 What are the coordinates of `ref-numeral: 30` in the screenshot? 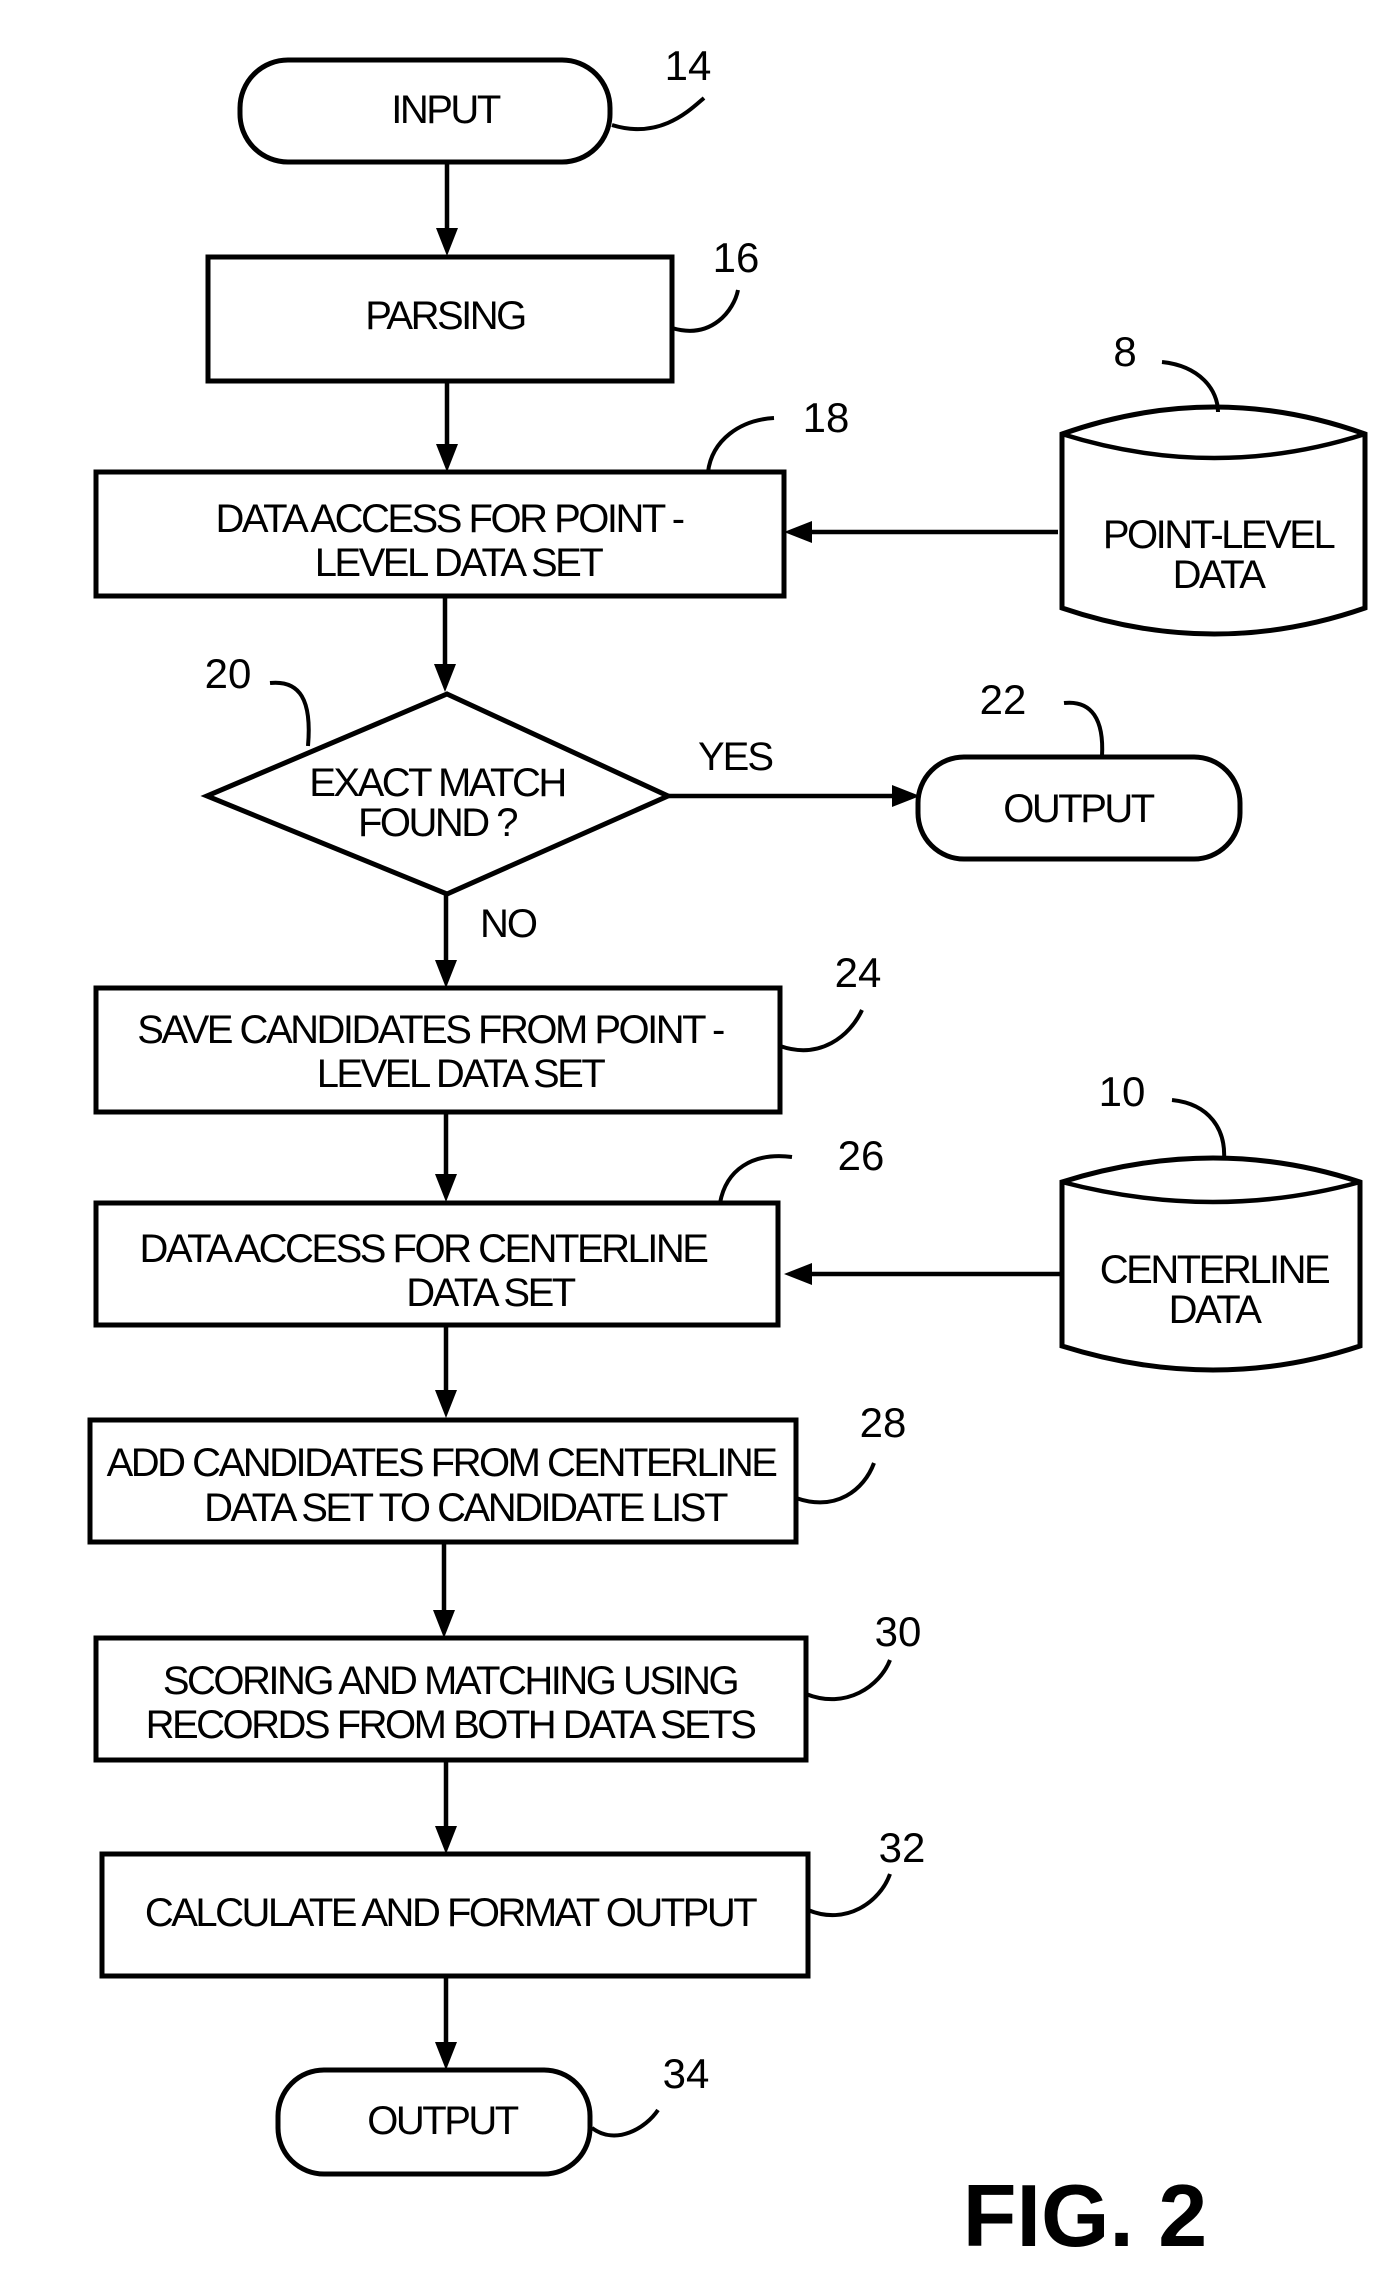 It's located at (898, 1631).